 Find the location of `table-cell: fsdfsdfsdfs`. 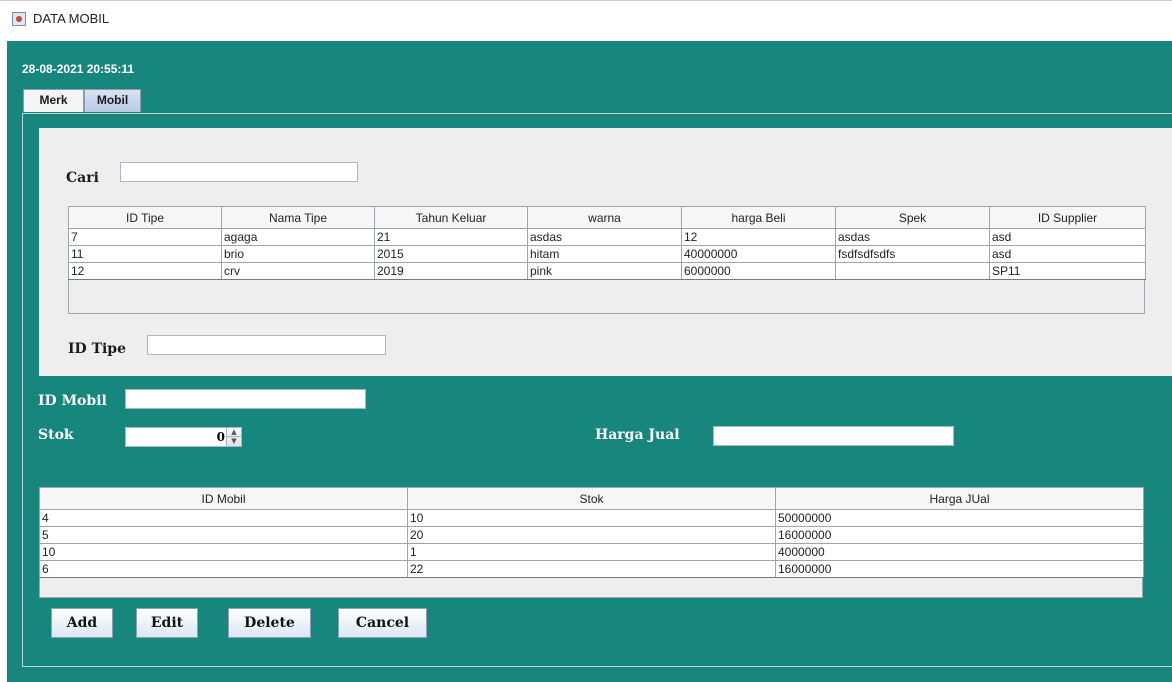

table-cell: fsdfsdfsdfs is located at coordinates (912, 254).